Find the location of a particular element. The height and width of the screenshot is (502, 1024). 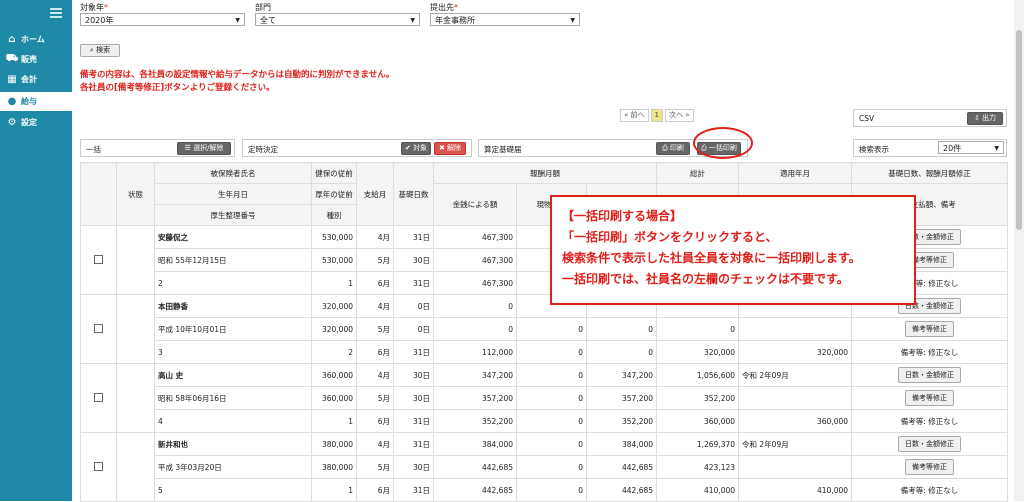

total-amount: 352,200 is located at coordinates (698, 398).